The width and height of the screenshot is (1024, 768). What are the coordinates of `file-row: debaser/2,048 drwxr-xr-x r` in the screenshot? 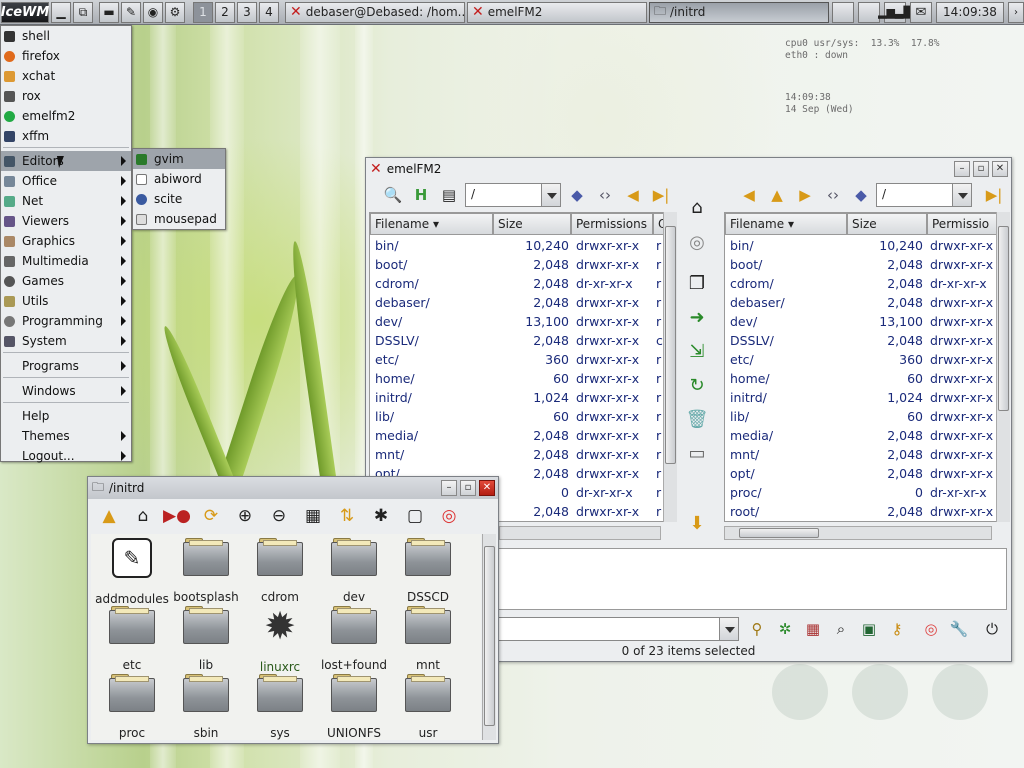 It's located at (519, 302).